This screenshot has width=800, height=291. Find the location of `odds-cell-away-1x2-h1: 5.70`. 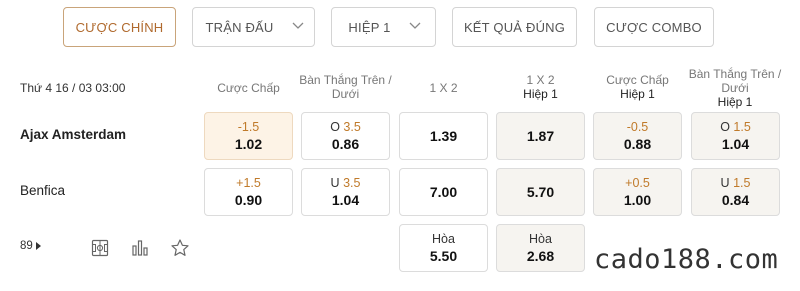

odds-cell-away-1x2-h1: 5.70 is located at coordinates (540, 192).